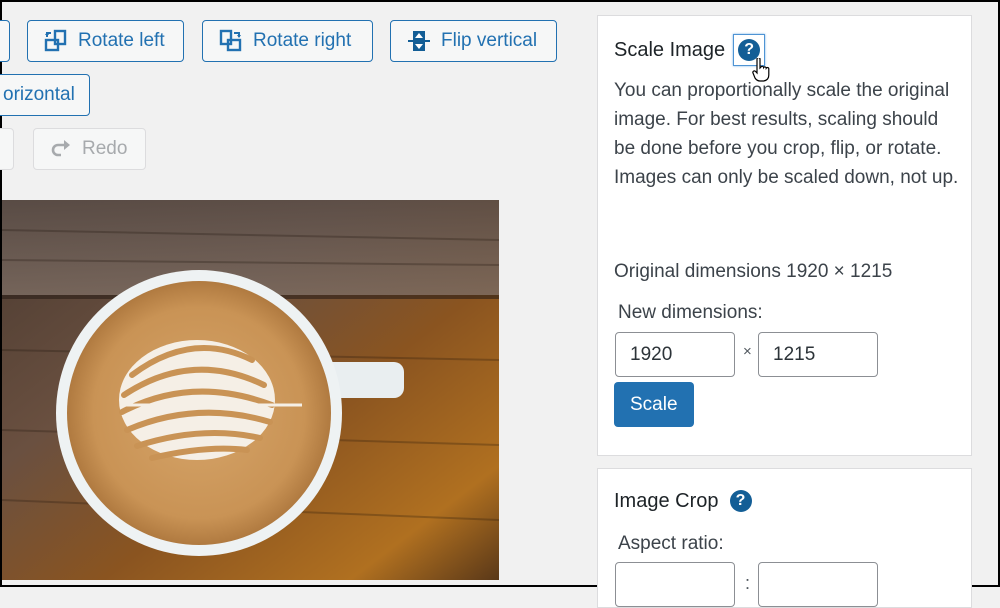 The image size is (1000, 608). What do you see at coordinates (230, 40) in the screenshot?
I see `rotate-right-icon` at bounding box center [230, 40].